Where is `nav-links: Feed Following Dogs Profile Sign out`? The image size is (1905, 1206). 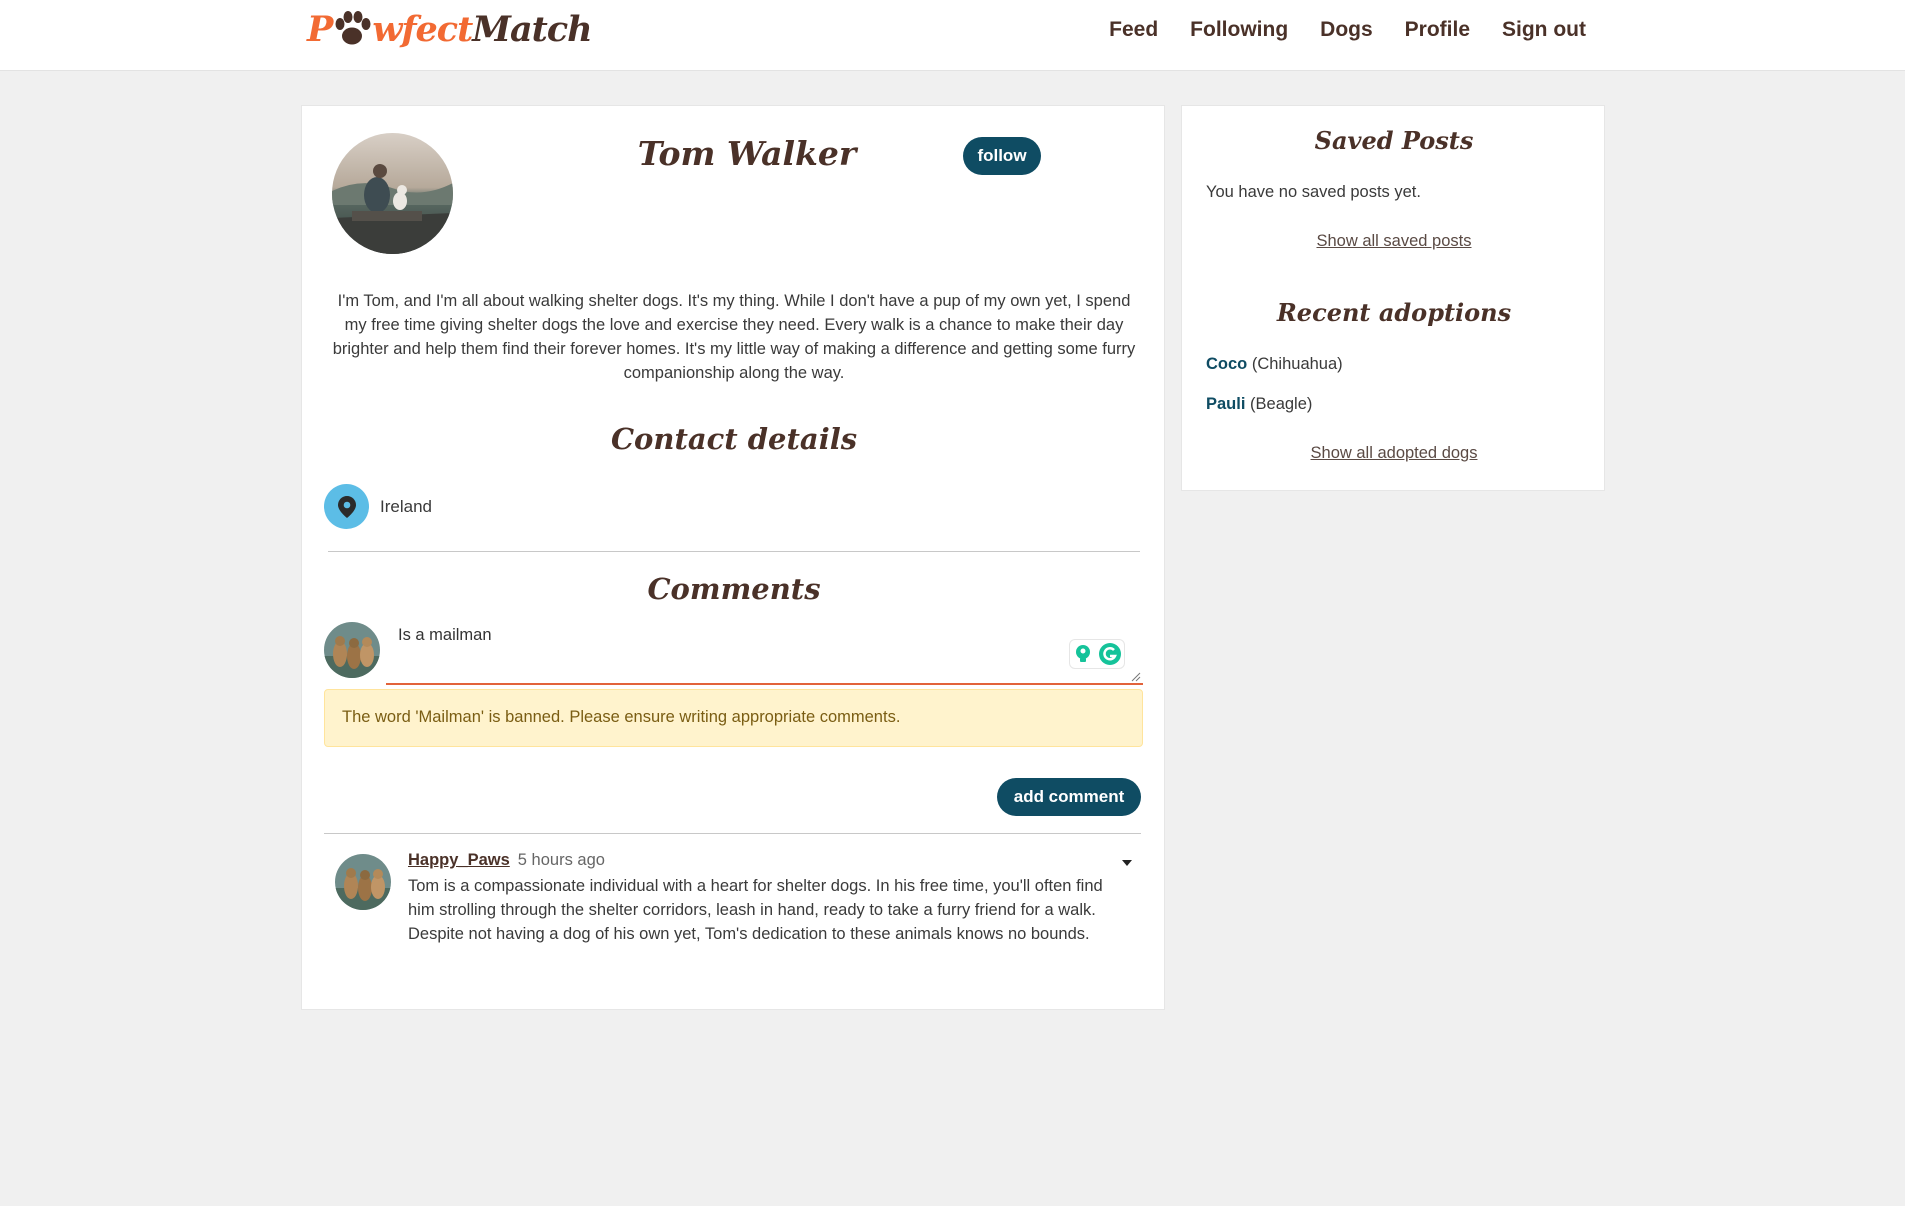 nav-links: Feed Following Dogs Profile Sign out is located at coordinates (1339, 30).